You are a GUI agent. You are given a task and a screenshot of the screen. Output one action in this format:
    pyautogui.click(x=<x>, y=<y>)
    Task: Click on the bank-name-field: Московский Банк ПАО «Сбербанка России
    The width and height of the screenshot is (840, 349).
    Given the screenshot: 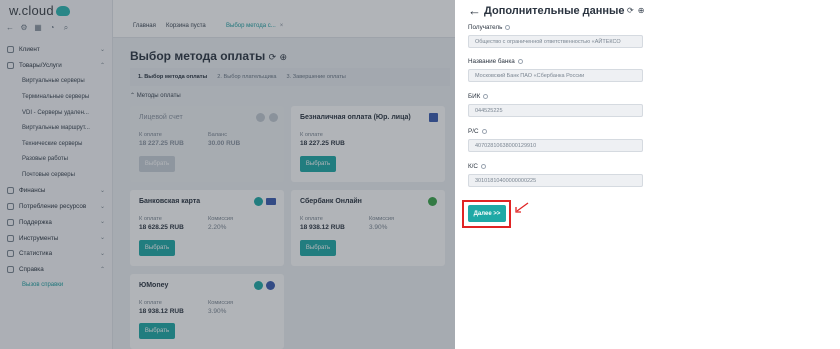 What is the action you would take?
    pyautogui.click(x=555, y=75)
    